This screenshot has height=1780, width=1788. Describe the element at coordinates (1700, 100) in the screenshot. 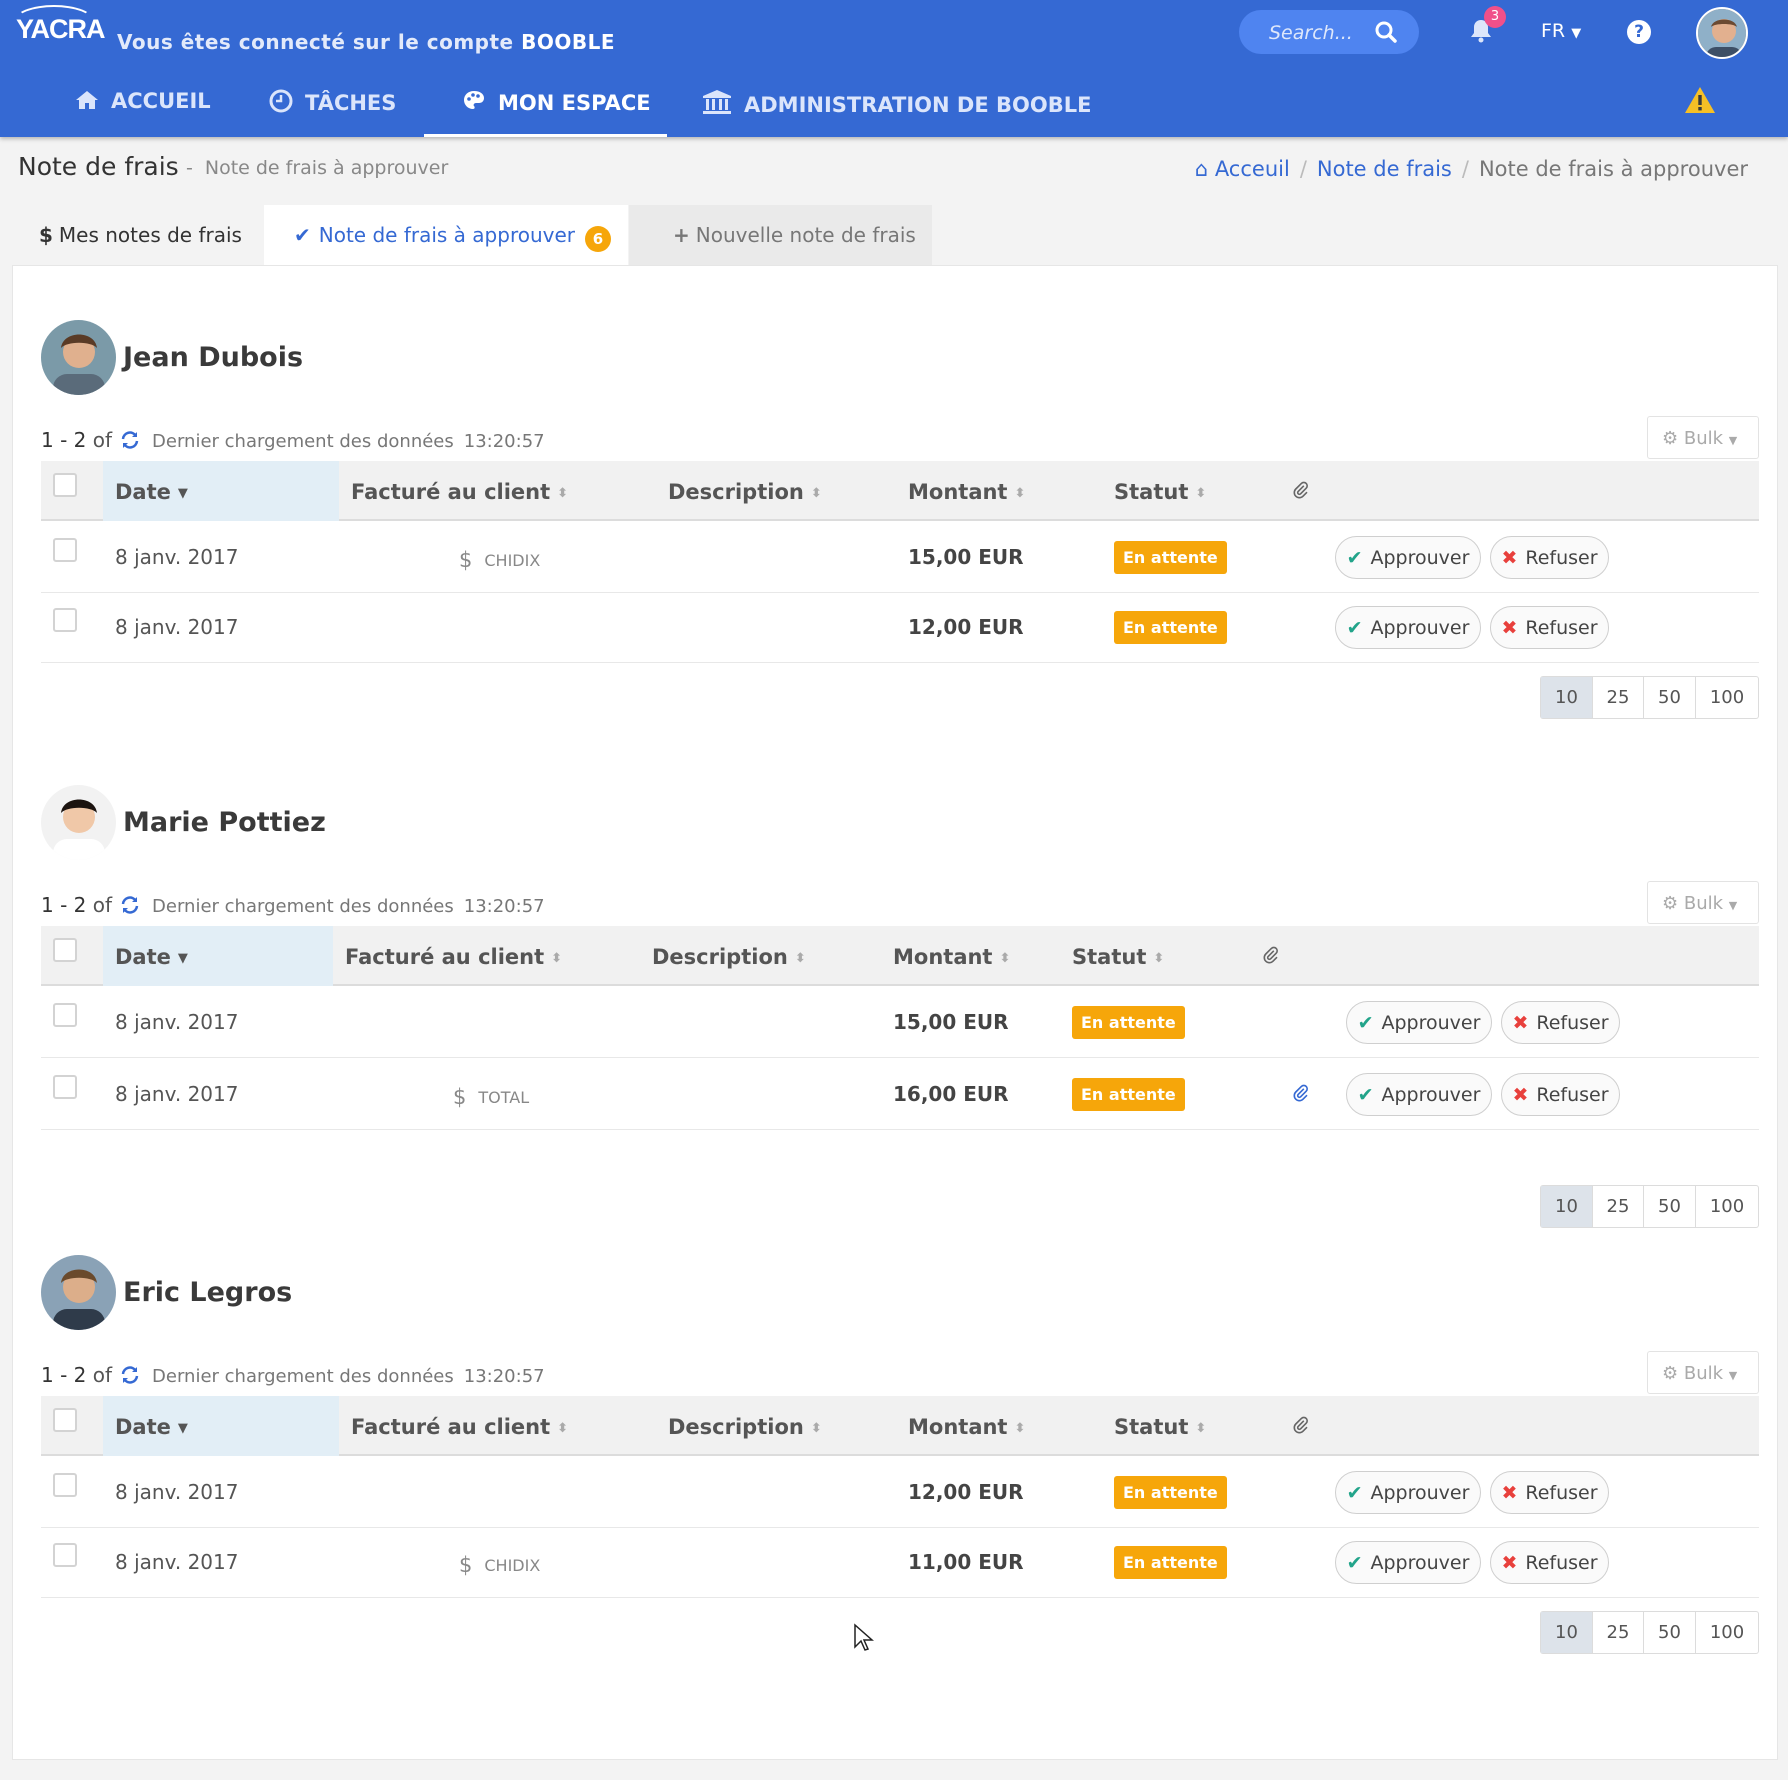

I see `warning-icon` at that location.